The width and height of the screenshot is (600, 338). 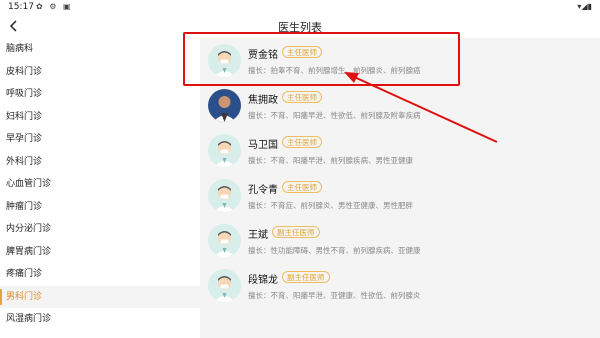 What do you see at coordinates (100, 207) in the screenshot?
I see `sidebar-item-department: 肿瘤门诊` at bounding box center [100, 207].